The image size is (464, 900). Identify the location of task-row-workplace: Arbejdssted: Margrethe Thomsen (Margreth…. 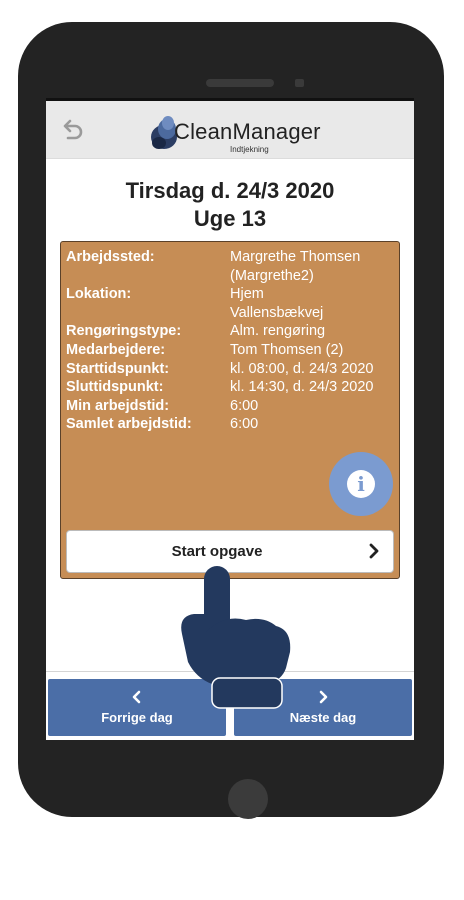
(231, 266).